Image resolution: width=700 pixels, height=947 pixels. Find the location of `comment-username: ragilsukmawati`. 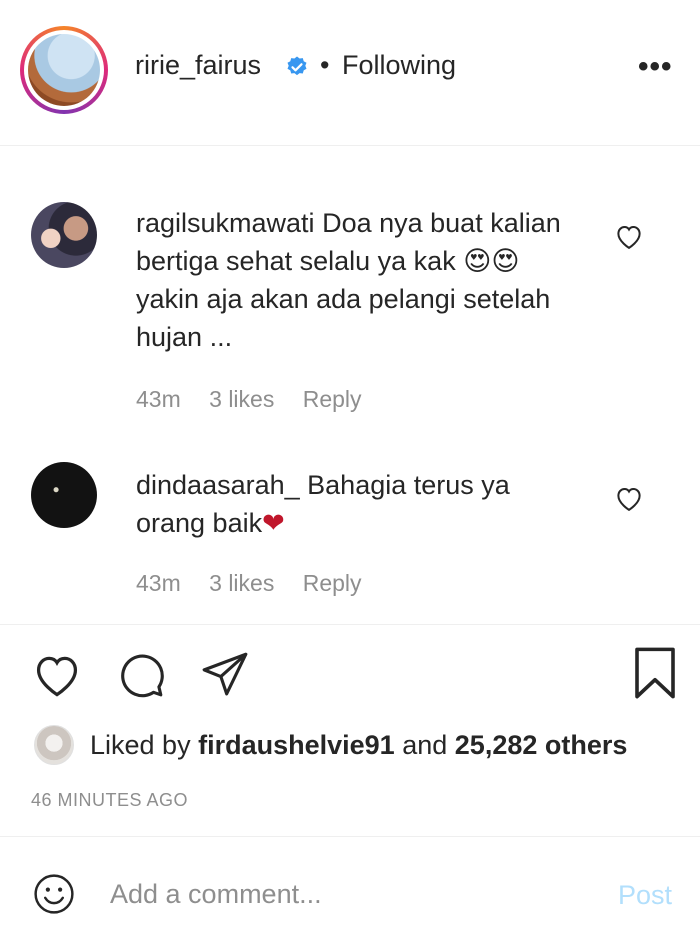

comment-username: ragilsukmawati is located at coordinates (225, 223).